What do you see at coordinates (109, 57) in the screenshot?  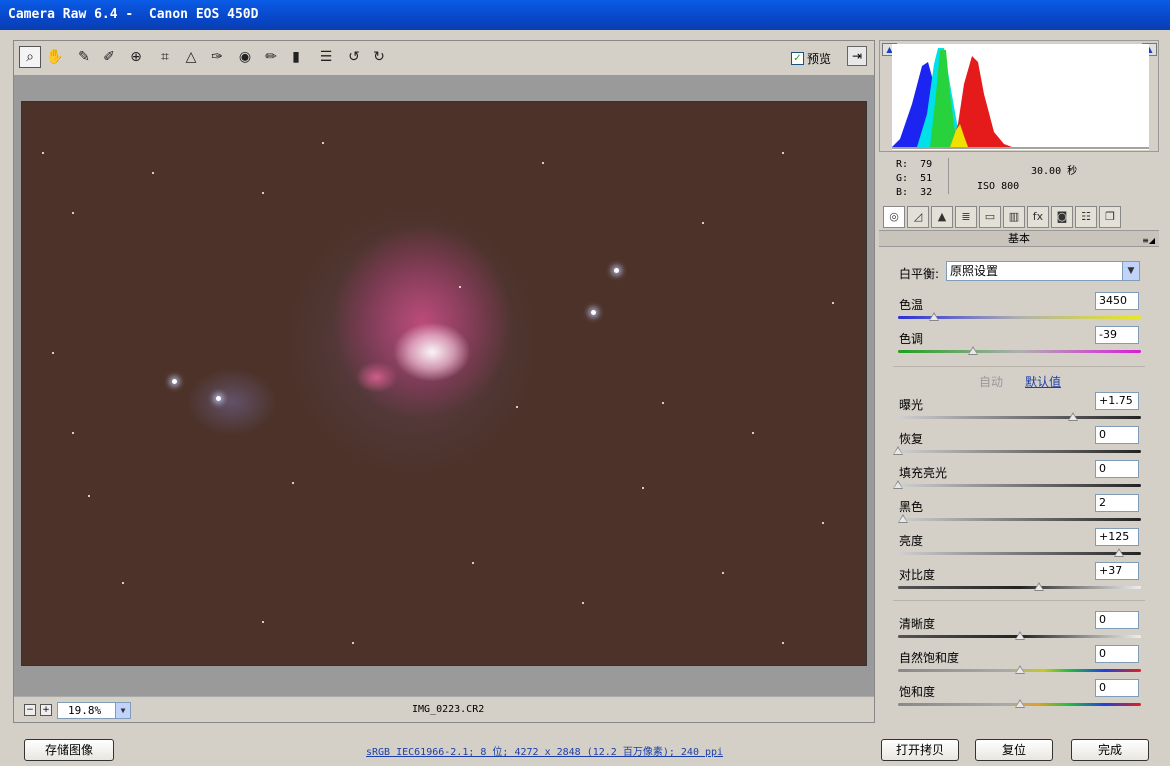 I see `color-sampler-icon: ✐` at bounding box center [109, 57].